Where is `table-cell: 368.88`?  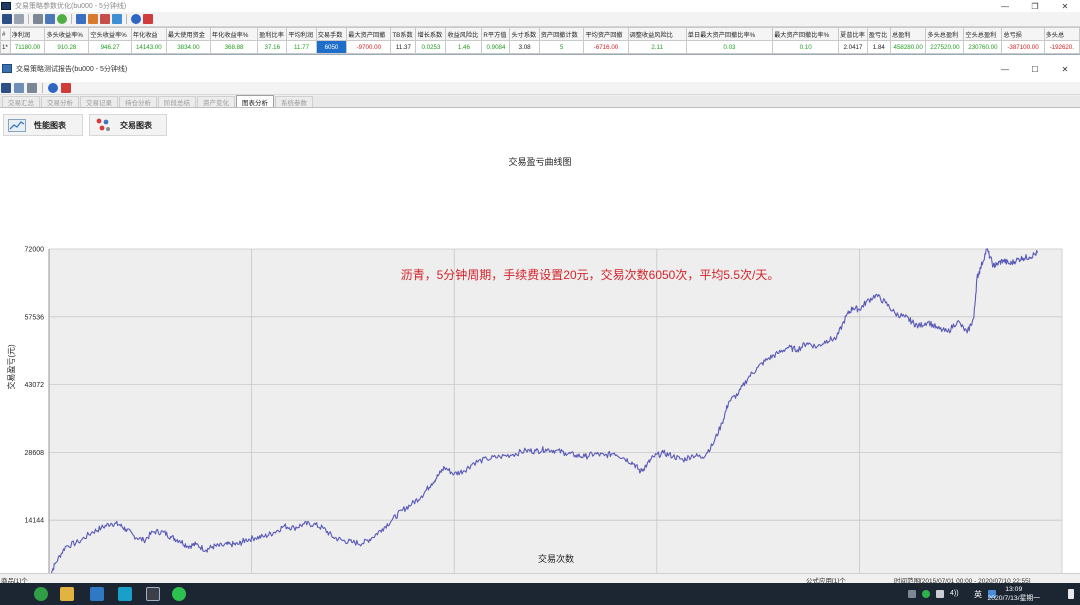
table-cell: 368.88 is located at coordinates (234, 47).